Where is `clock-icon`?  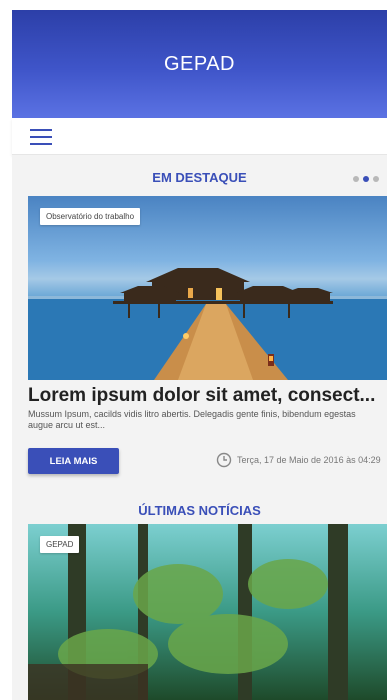 clock-icon is located at coordinates (224, 460).